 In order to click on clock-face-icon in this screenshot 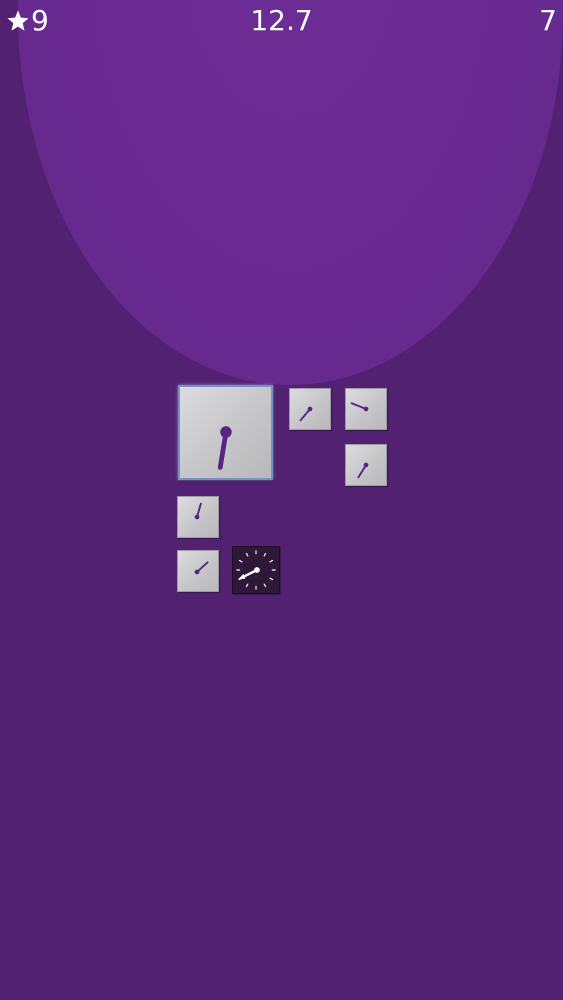, I will do `click(256, 570)`.